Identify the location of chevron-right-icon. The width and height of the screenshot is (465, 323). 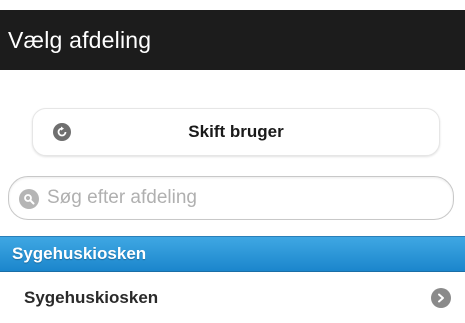
(441, 298).